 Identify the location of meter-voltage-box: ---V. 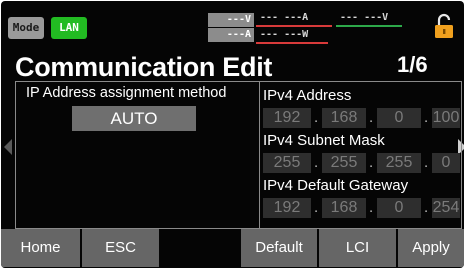
(231, 20).